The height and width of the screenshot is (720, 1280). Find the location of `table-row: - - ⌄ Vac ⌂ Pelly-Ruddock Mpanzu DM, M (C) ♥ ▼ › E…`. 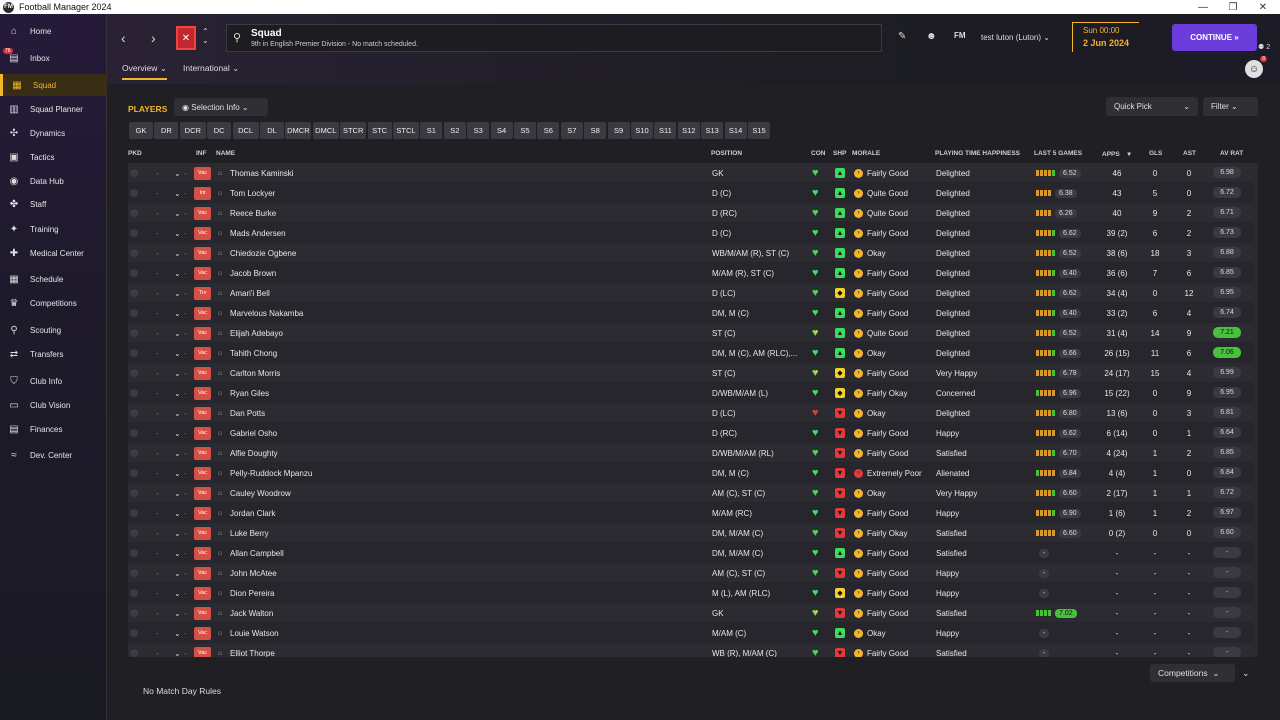

table-row: - - ⌄ Vac ⌂ Pelly-Ruddock Mpanzu DM, M (C) ♥ ▼ › E… is located at coordinates (690, 473).